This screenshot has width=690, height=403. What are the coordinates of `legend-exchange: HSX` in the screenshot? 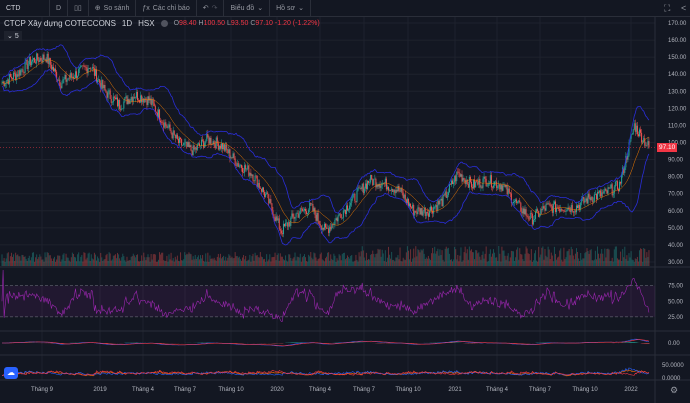 It's located at (146, 23).